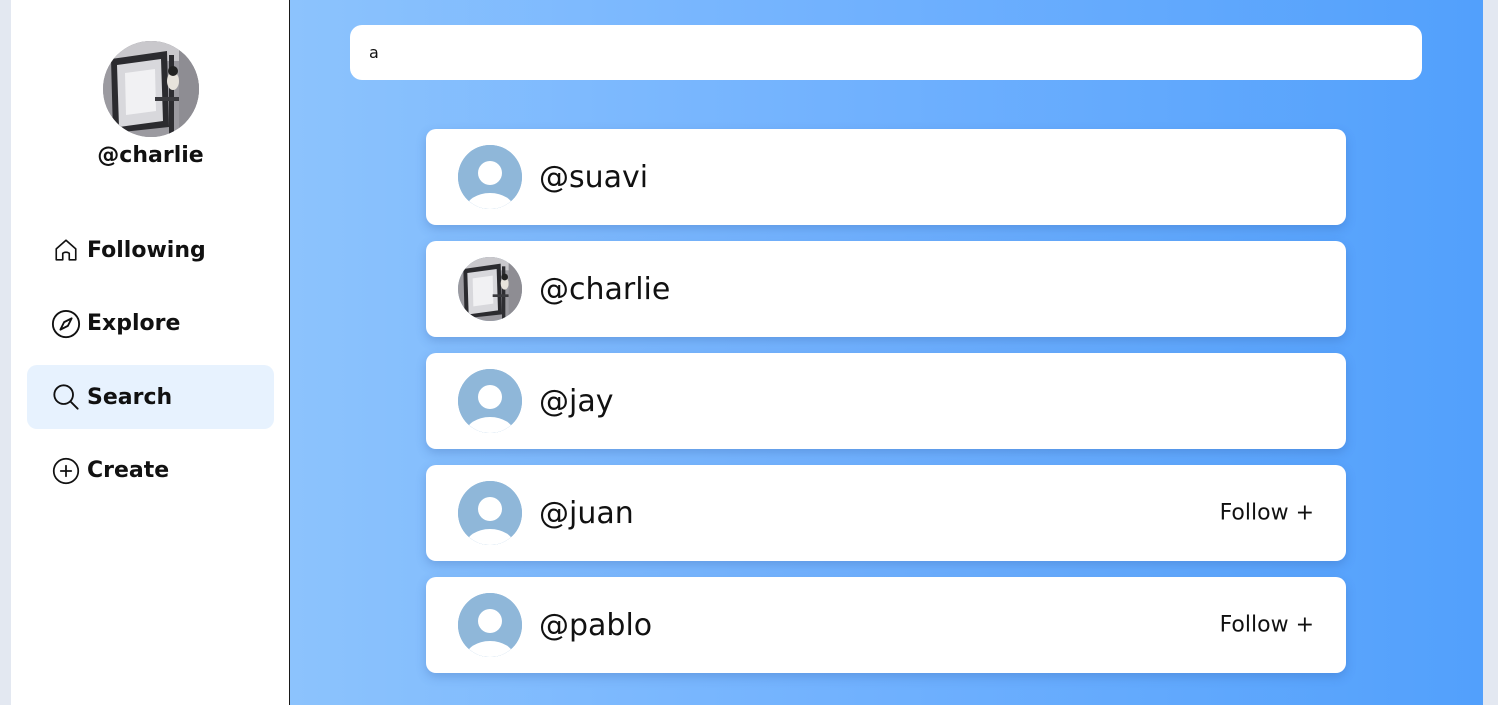 The height and width of the screenshot is (705, 1498). What do you see at coordinates (576, 401) in the screenshot?
I see `user-handle: @jay` at bounding box center [576, 401].